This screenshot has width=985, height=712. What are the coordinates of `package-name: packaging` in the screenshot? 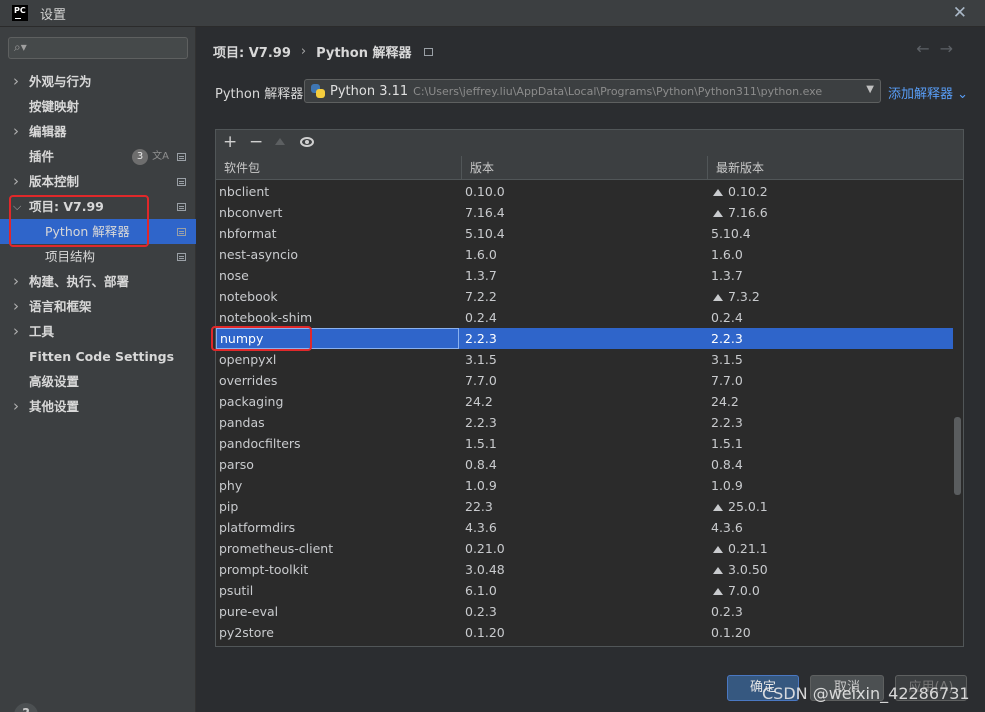 It's located at (251, 401).